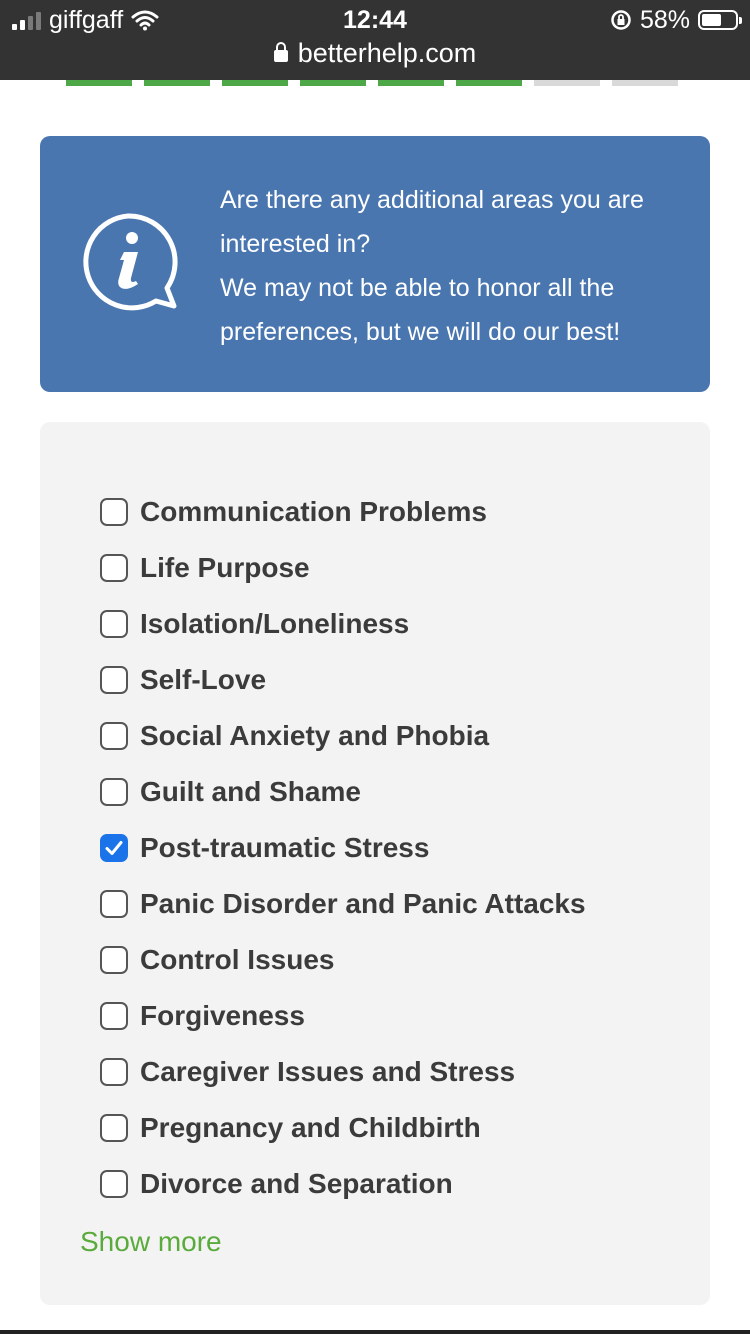 This screenshot has height=1334, width=750. I want to click on checkmark-icon, so click(114, 848).